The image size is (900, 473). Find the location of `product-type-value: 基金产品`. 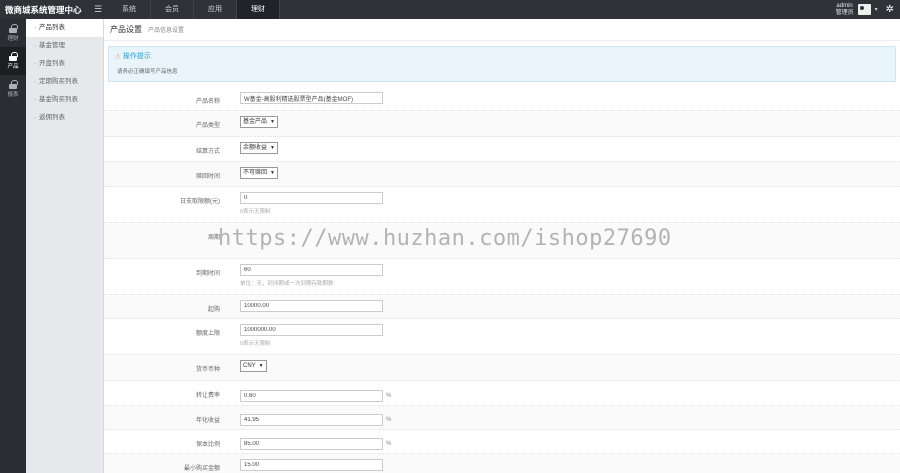

product-type-value: 基金产品 is located at coordinates (255, 122).